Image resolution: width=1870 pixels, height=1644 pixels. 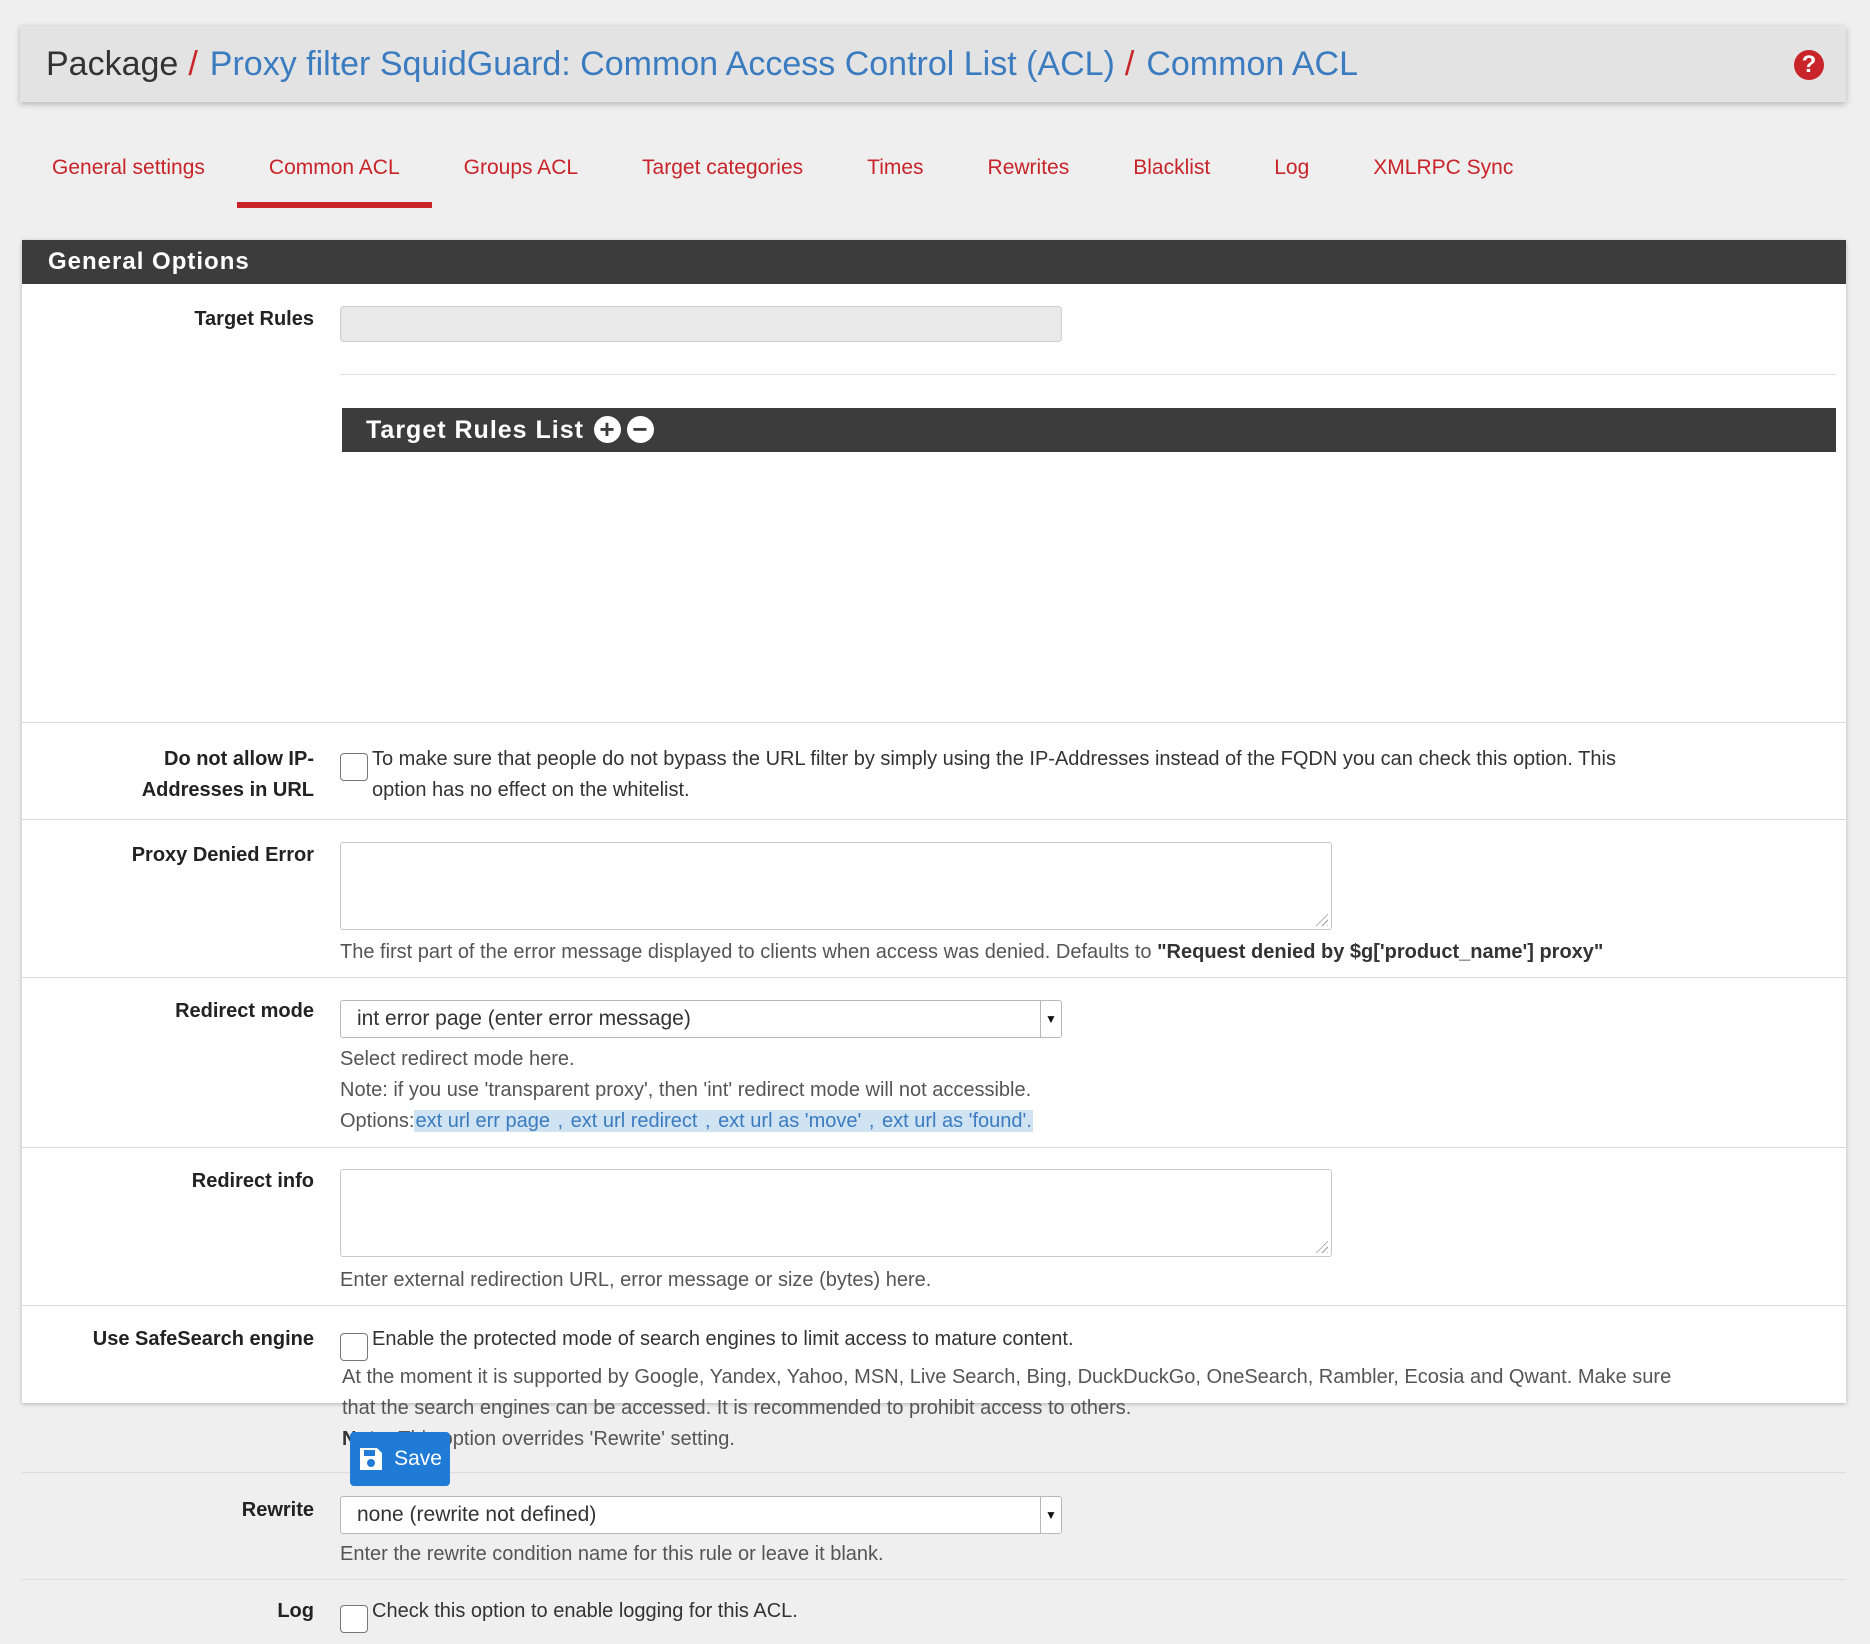 What do you see at coordinates (1443, 170) in the screenshot?
I see `tab-xmlrpc-sync: XMLRPC Sync` at bounding box center [1443, 170].